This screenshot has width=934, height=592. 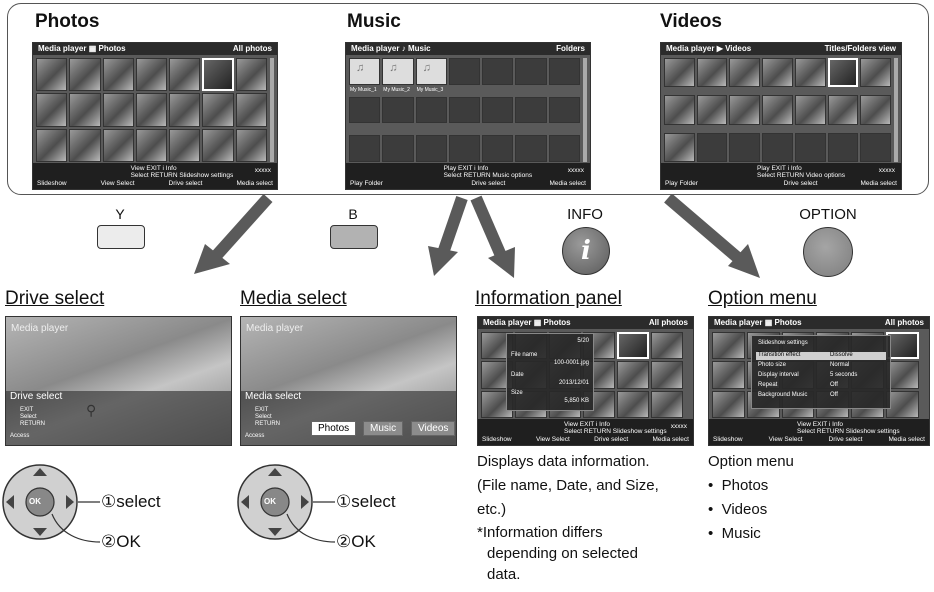 I want to click on option-row-repeat: Repeat Off, so click(x=821, y=386).